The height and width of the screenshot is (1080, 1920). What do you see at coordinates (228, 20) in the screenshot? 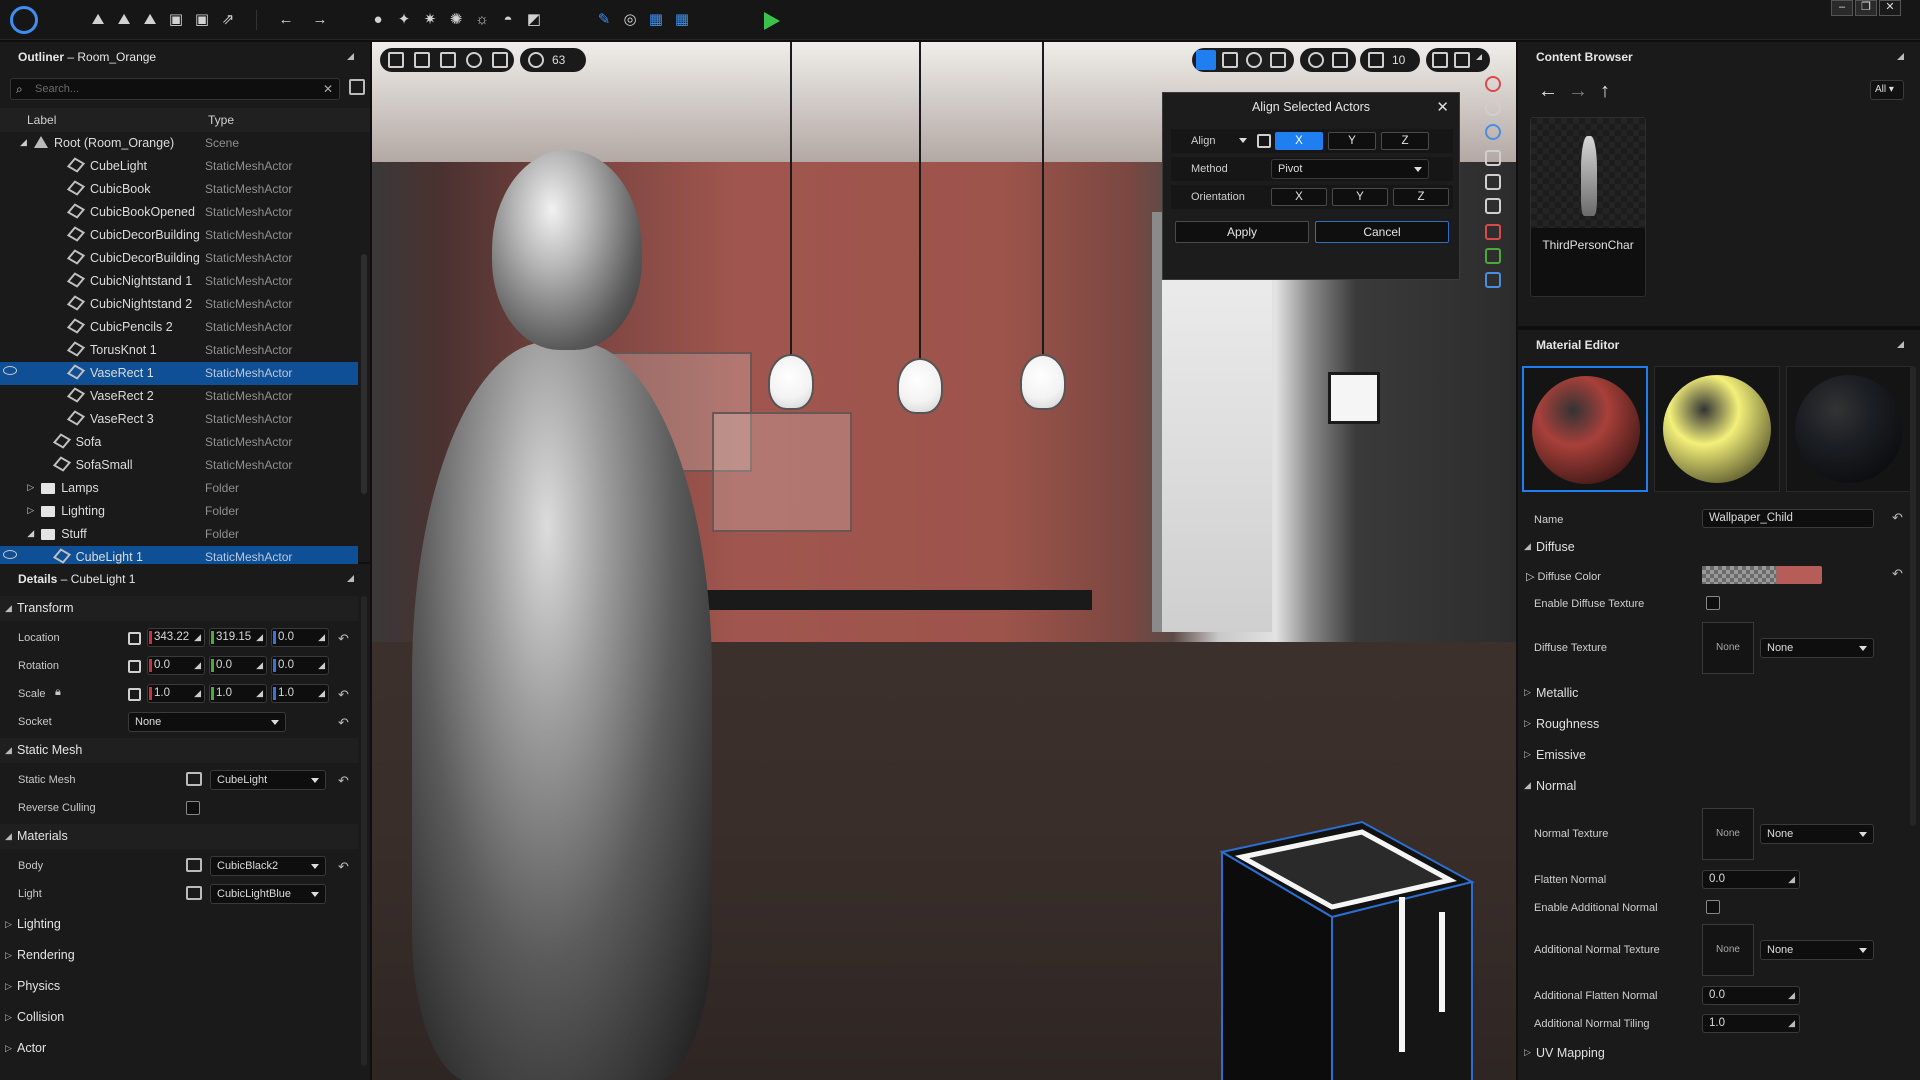
I see `export-icon: ⇗` at bounding box center [228, 20].